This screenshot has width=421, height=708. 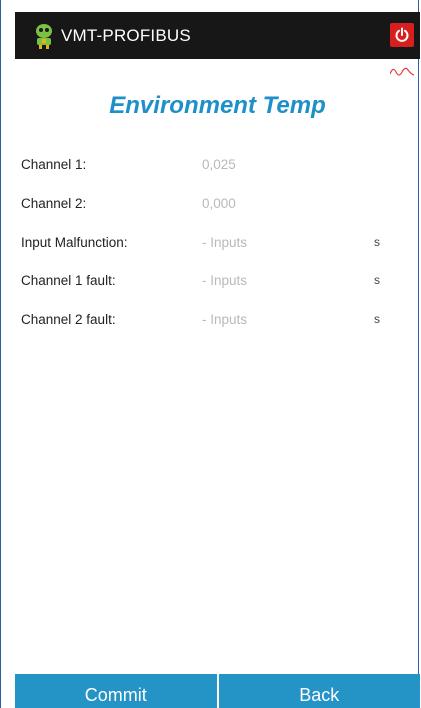 What do you see at coordinates (402, 71) in the screenshot?
I see `signal-wave-icon` at bounding box center [402, 71].